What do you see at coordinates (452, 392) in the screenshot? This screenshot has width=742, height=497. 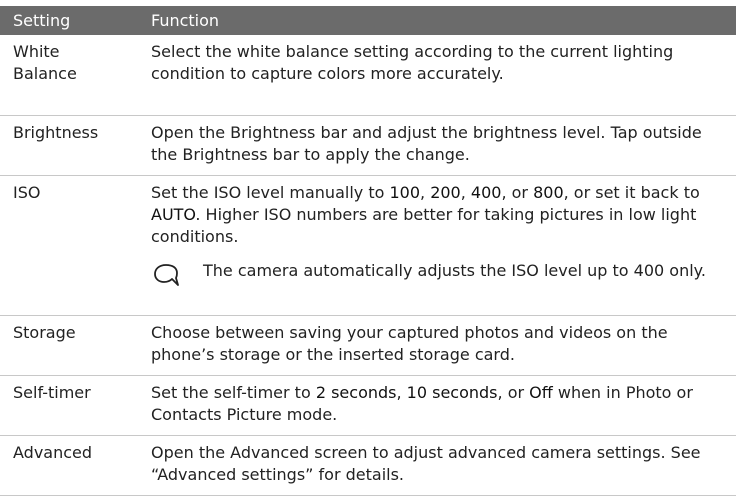 I see `timer-value: 10 seconds` at bounding box center [452, 392].